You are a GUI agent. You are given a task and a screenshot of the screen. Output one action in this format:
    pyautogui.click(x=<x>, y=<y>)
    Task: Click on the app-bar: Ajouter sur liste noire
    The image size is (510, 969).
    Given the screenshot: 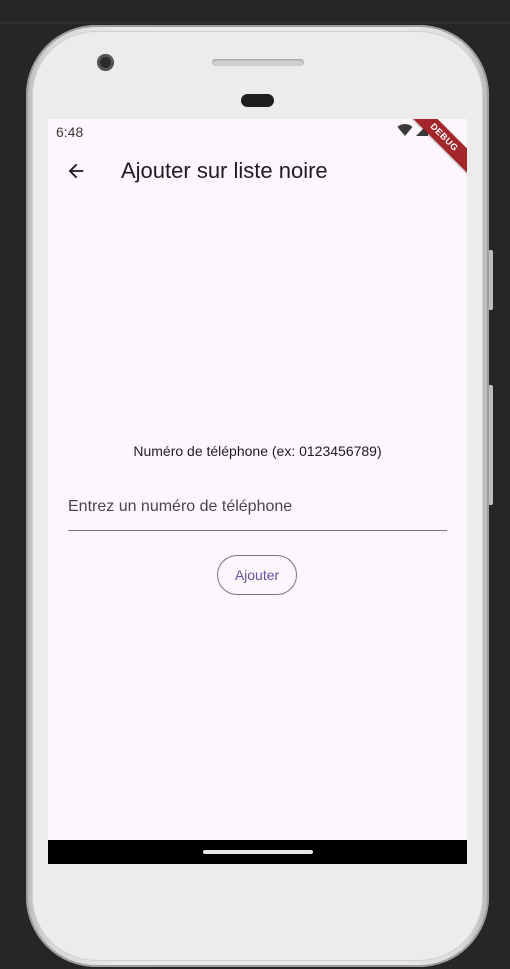 What is the action you would take?
    pyautogui.click(x=257, y=171)
    